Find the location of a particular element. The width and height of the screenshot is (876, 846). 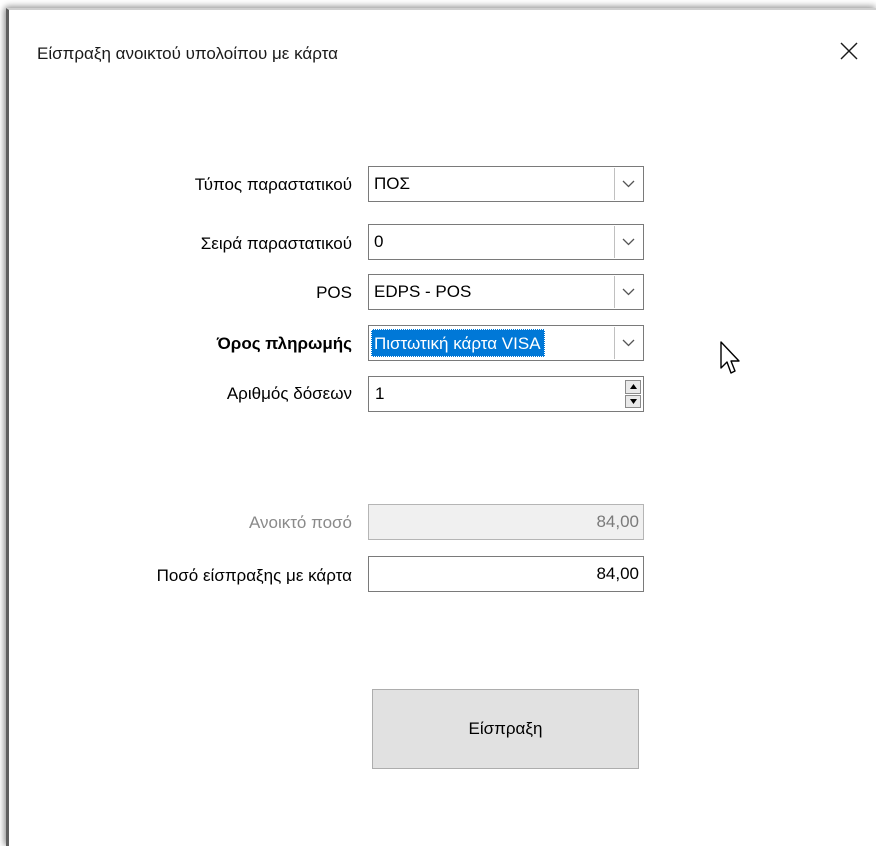

spin-down-button is located at coordinates (633, 401).